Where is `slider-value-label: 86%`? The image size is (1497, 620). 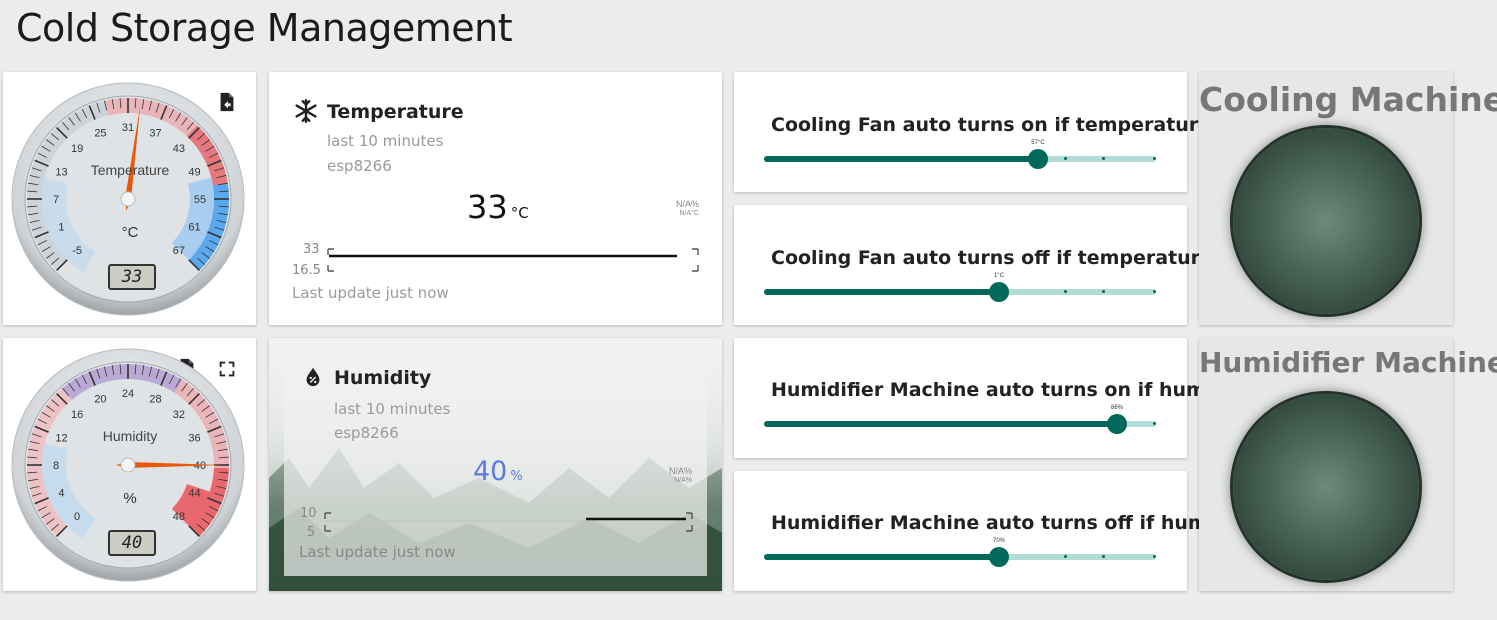
slider-value-label: 86% is located at coordinates (1116, 408).